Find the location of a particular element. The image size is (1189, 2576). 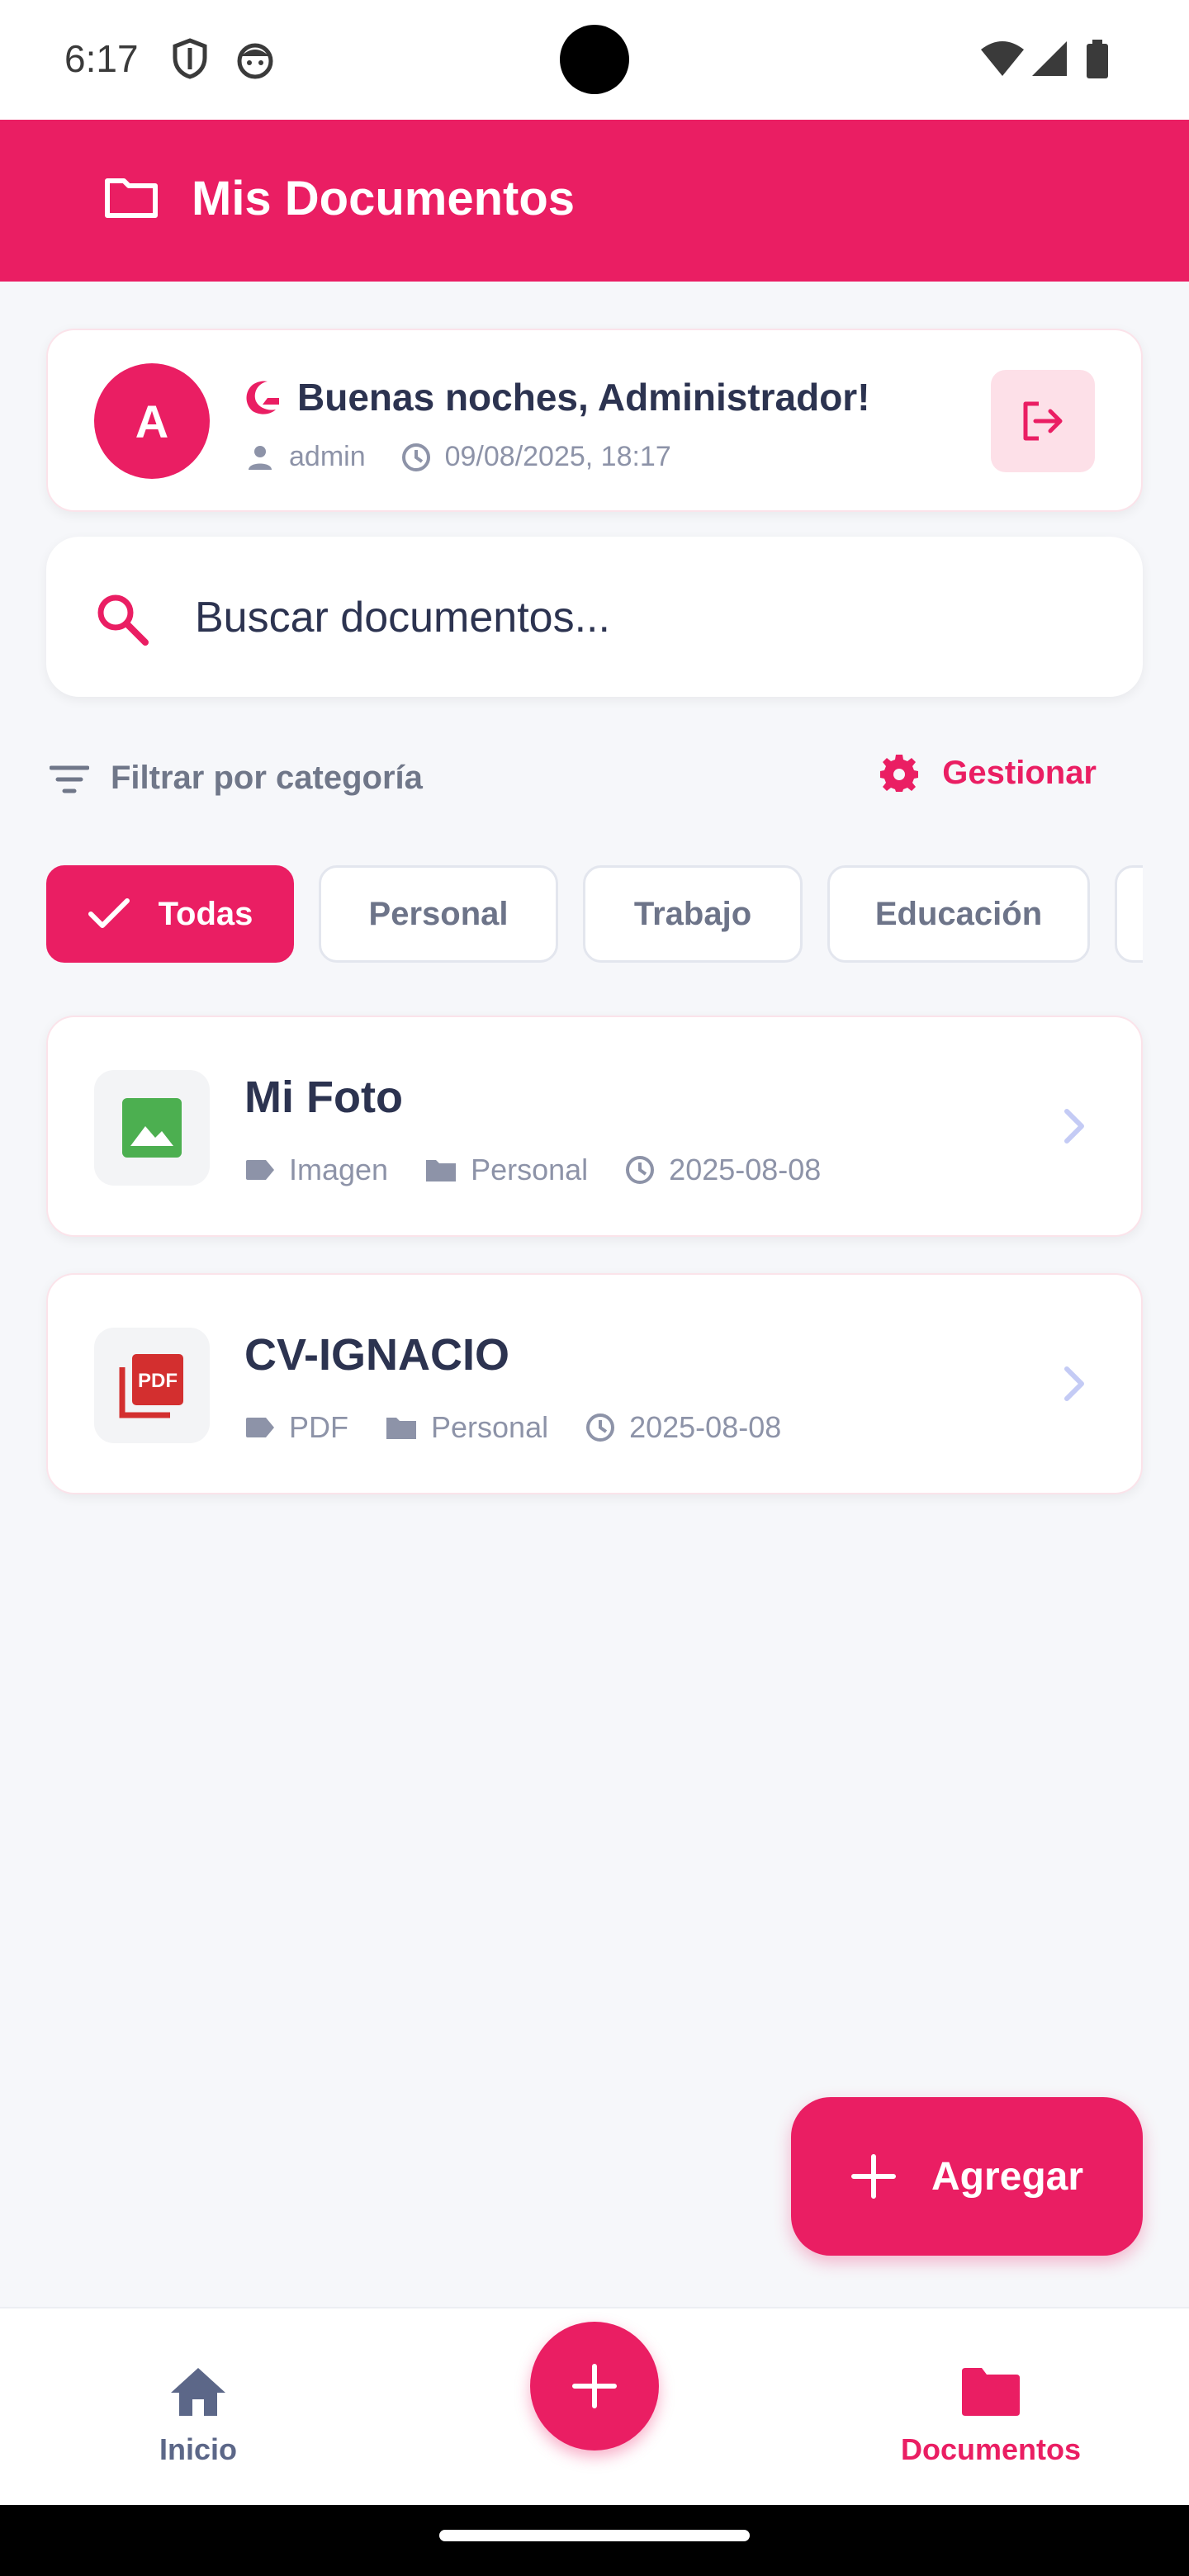

document-type: PDF is located at coordinates (318, 1427).